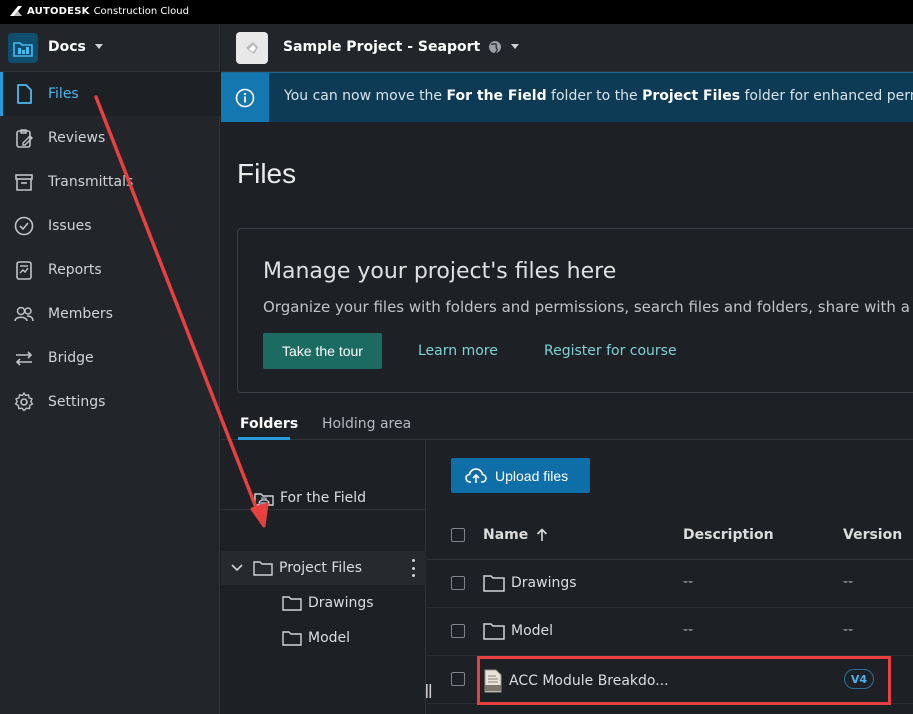 Image resolution: width=913 pixels, height=714 pixels. What do you see at coordinates (110, 226) in the screenshot?
I see `sidebar-item-issues: Issues` at bounding box center [110, 226].